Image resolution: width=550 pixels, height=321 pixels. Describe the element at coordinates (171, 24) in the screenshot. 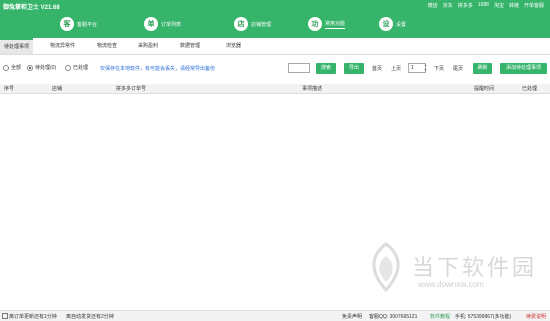

I see `nav-label: 订单列表` at that location.